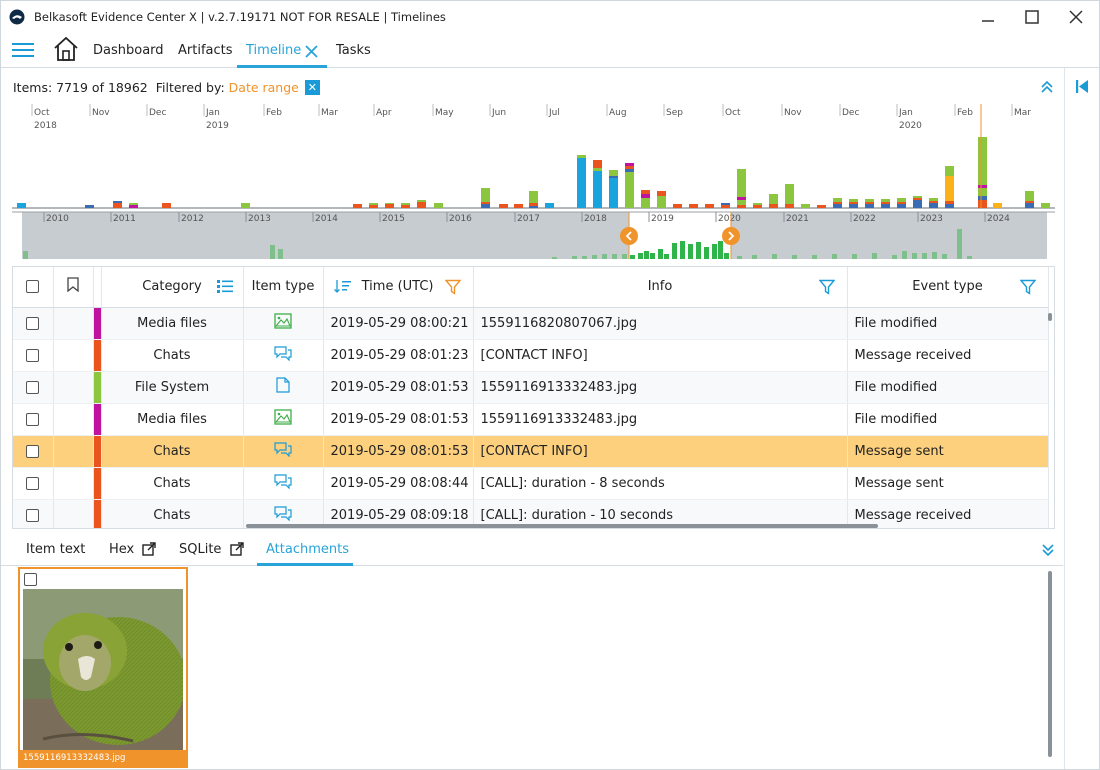 Image resolution: width=1100 pixels, height=770 pixels. I want to click on category-color-bar, so click(97, 419).